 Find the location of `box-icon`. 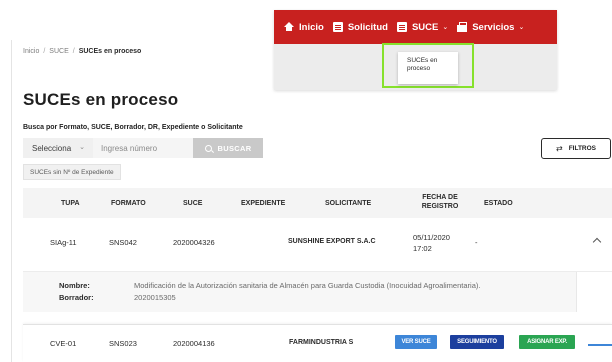

box-icon is located at coordinates (462, 27).